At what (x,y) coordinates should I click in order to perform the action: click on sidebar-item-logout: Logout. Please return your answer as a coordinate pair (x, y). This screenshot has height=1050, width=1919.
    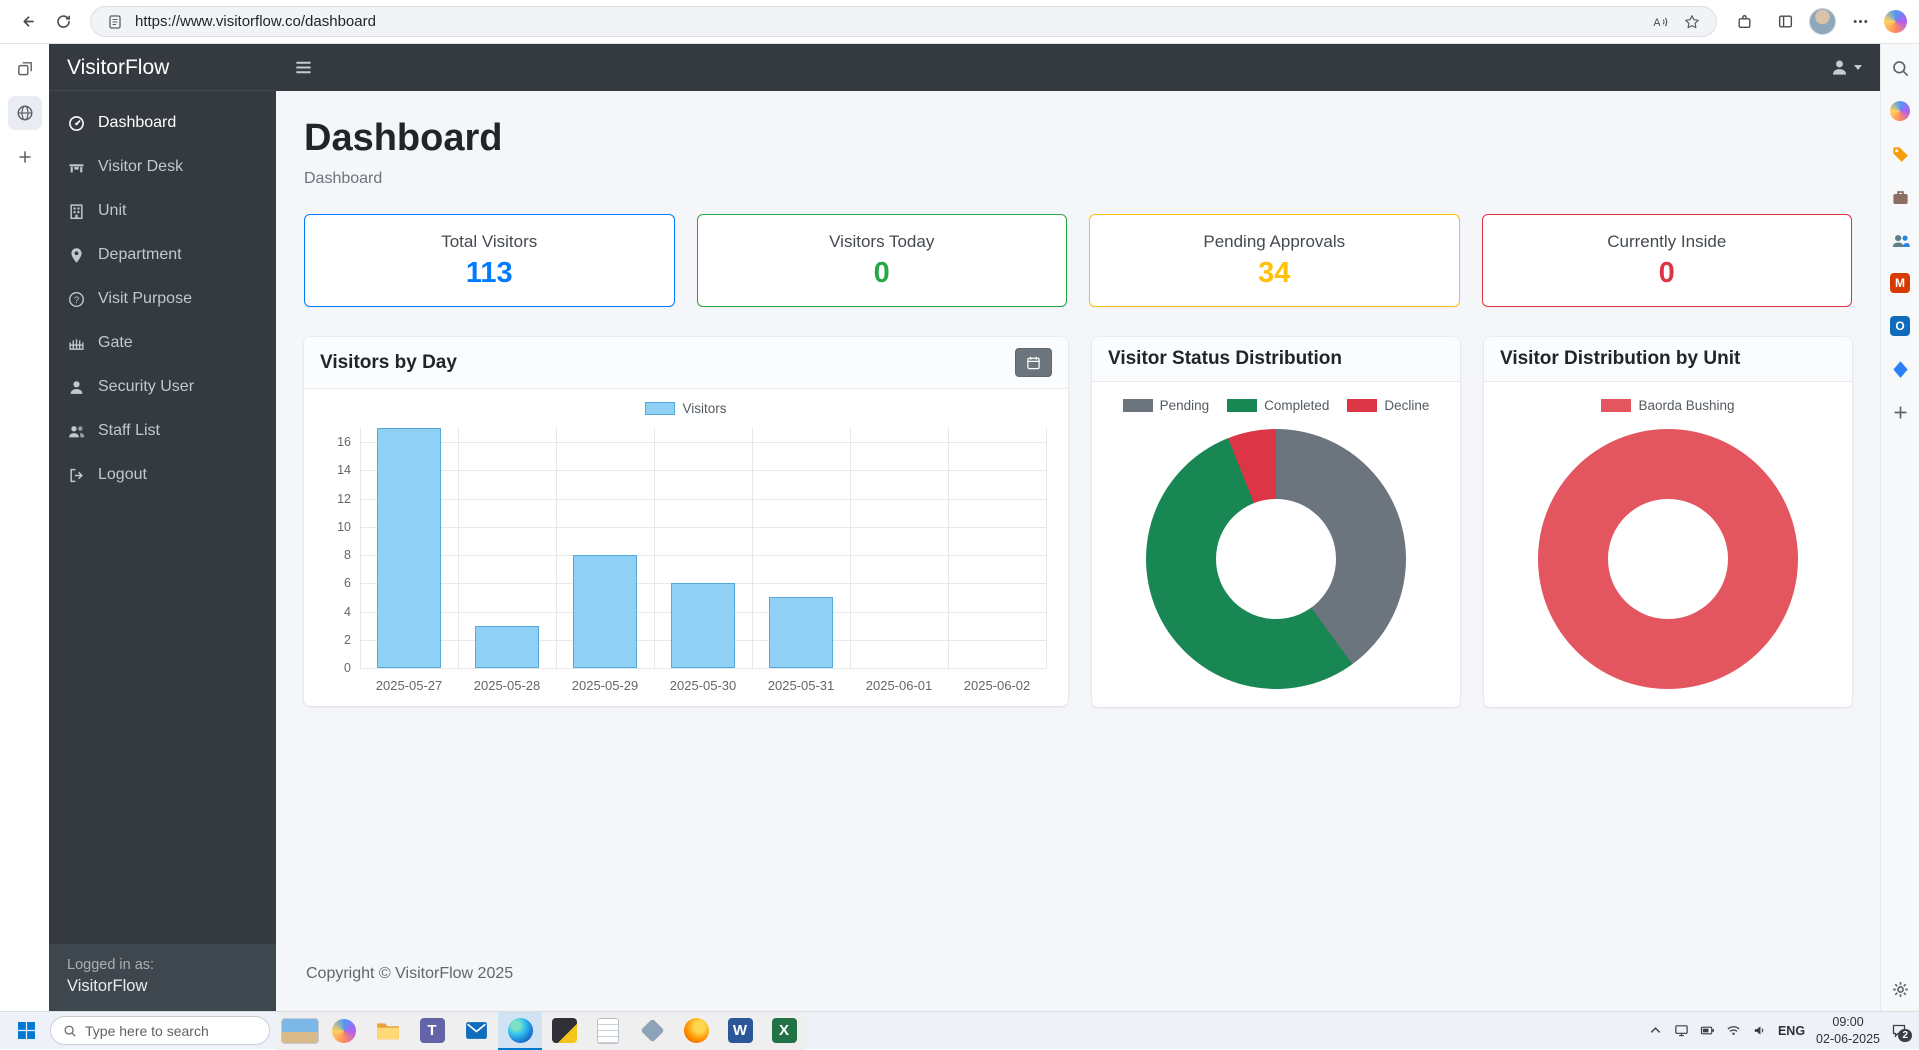
    Looking at the image, I should click on (162, 475).